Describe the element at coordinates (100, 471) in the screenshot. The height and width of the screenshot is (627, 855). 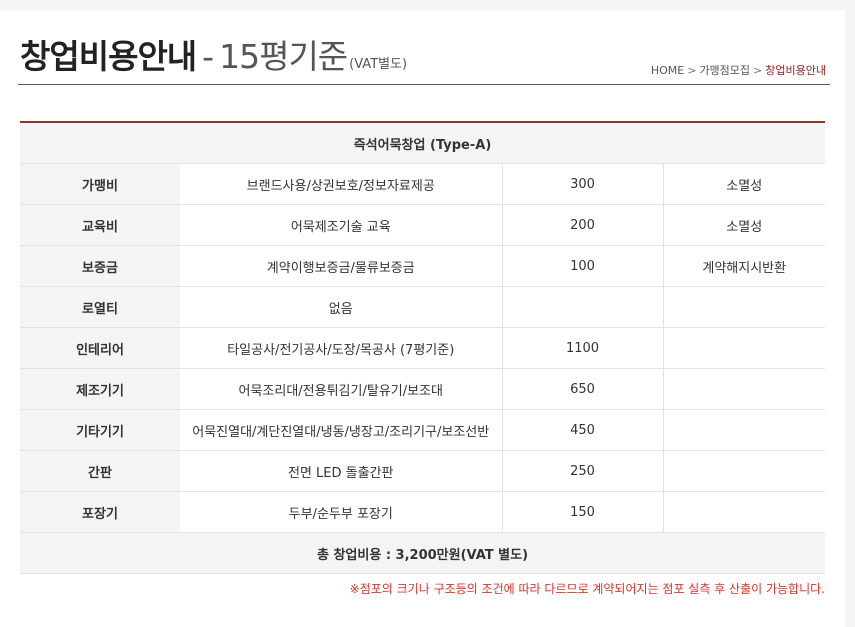
I see `row-label: 간판` at that location.